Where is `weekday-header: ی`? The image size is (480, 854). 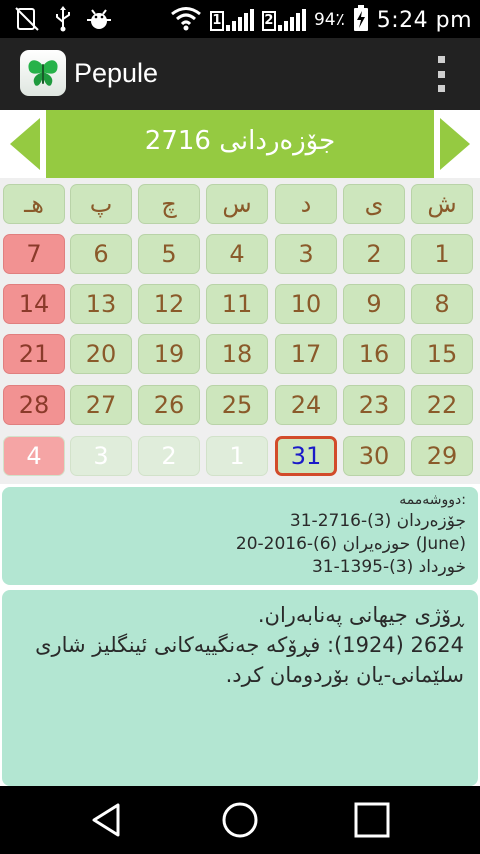
weekday-header: ی is located at coordinates (374, 204).